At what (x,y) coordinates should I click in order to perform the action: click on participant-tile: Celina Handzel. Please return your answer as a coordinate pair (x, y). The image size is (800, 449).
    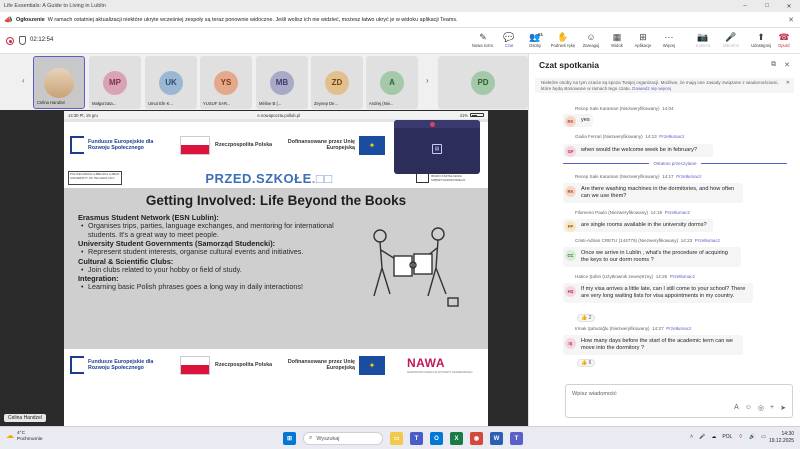
    Looking at the image, I should click on (59, 82).